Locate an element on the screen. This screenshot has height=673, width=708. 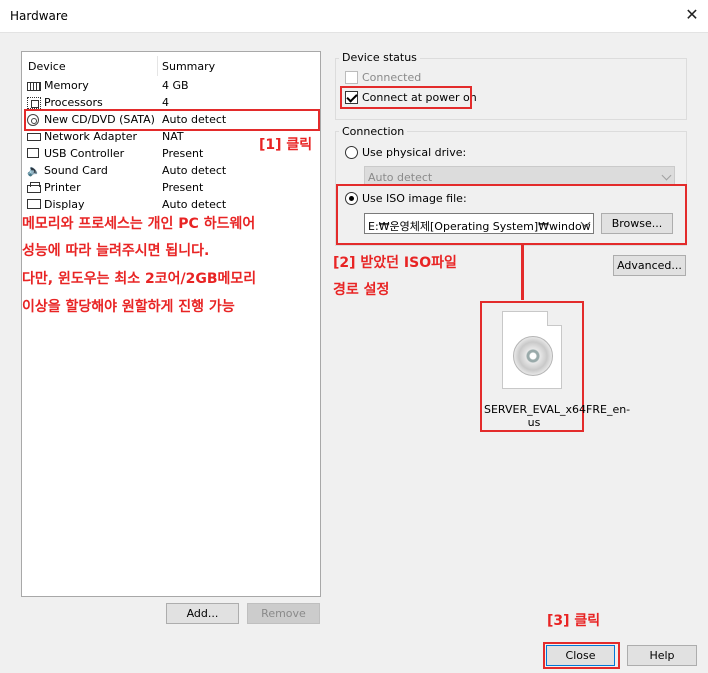
annotation-step2-sub: 경로 설정 is located at coordinates (361, 290).